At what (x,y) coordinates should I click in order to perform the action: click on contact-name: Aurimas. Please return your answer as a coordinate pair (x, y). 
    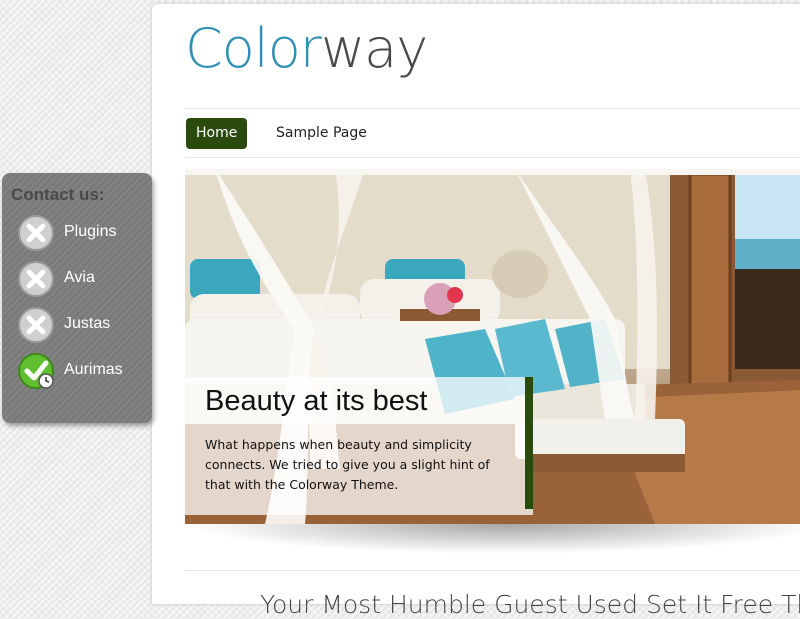
    Looking at the image, I should click on (93, 369).